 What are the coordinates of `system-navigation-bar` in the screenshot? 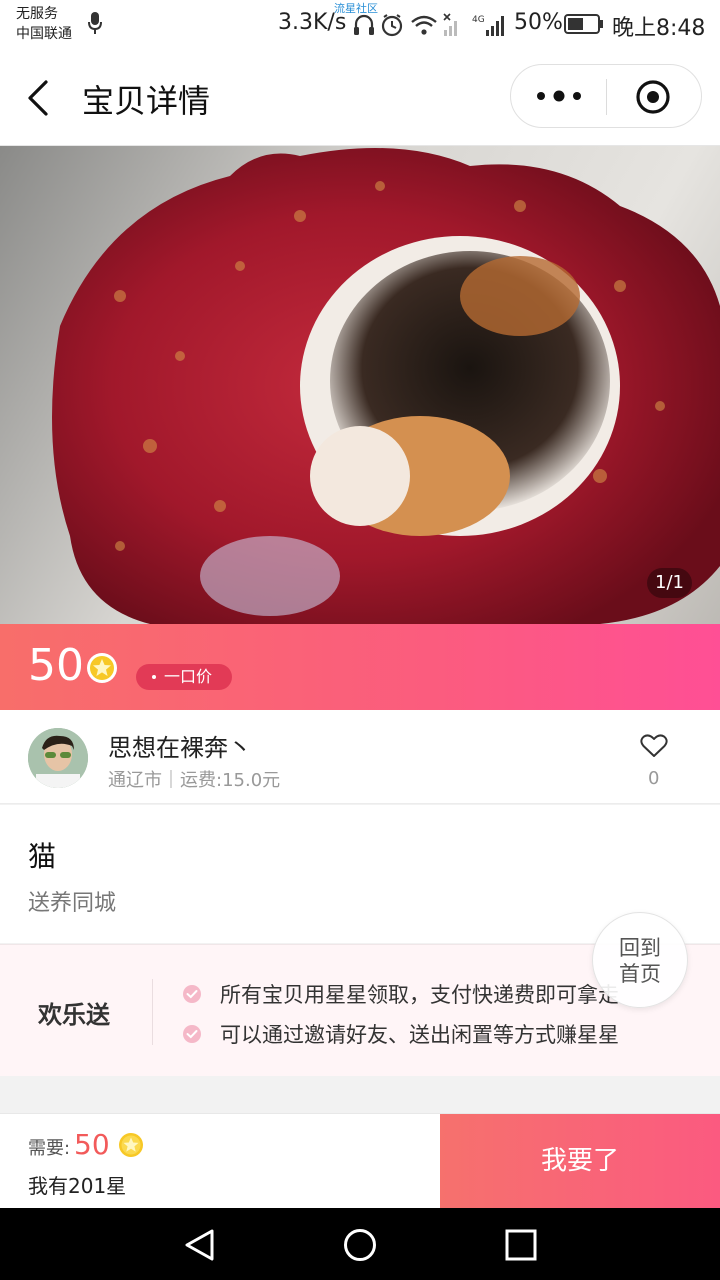 It's located at (360, 1244).